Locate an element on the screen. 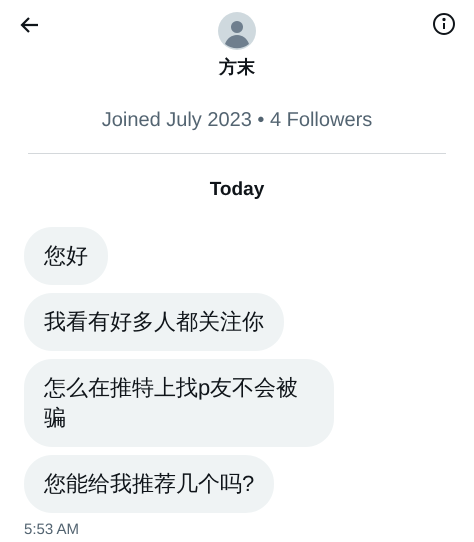  message-bubble: 我看有好多人都关注你 is located at coordinates (154, 321).